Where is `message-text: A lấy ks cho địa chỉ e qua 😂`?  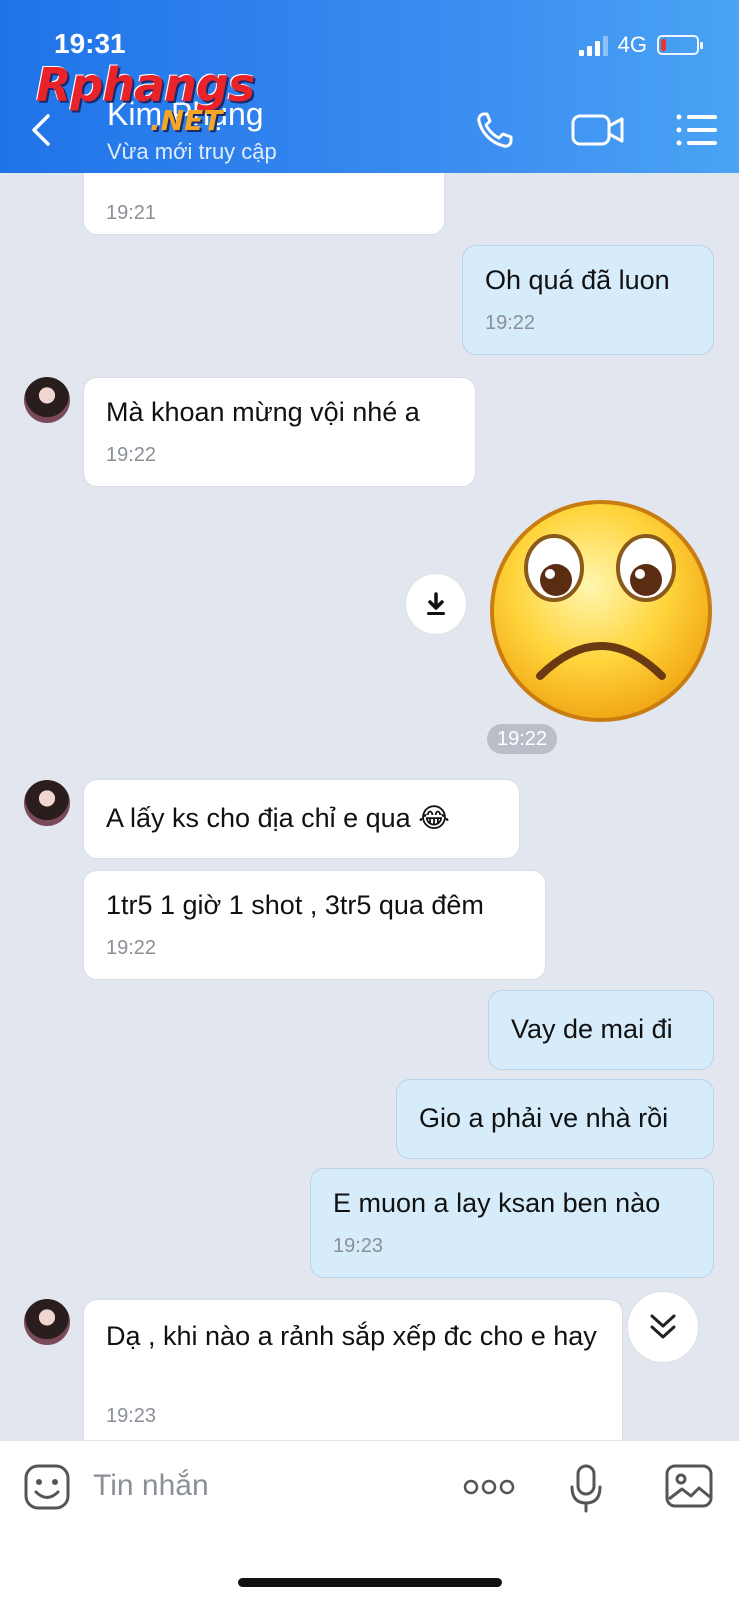
message-text: A lấy ks cho địa chỉ e qua 😂 is located at coordinates (278, 818).